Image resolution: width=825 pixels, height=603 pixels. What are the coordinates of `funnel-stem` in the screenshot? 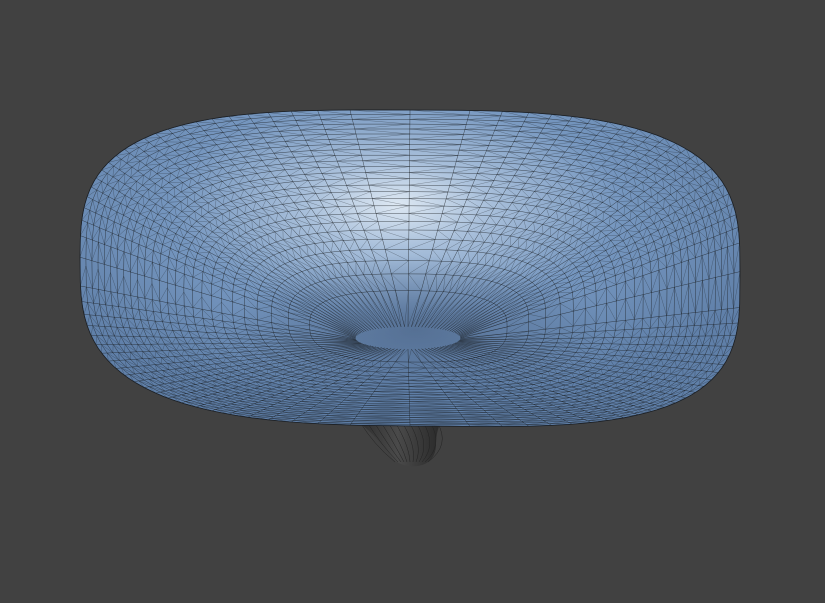 It's located at (397, 443).